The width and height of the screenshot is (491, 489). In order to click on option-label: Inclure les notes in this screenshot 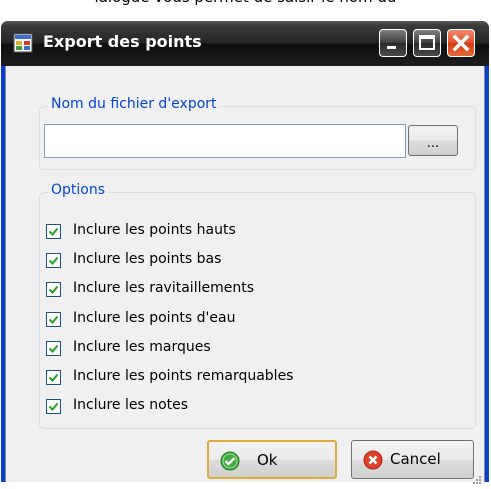, I will do `click(131, 405)`.